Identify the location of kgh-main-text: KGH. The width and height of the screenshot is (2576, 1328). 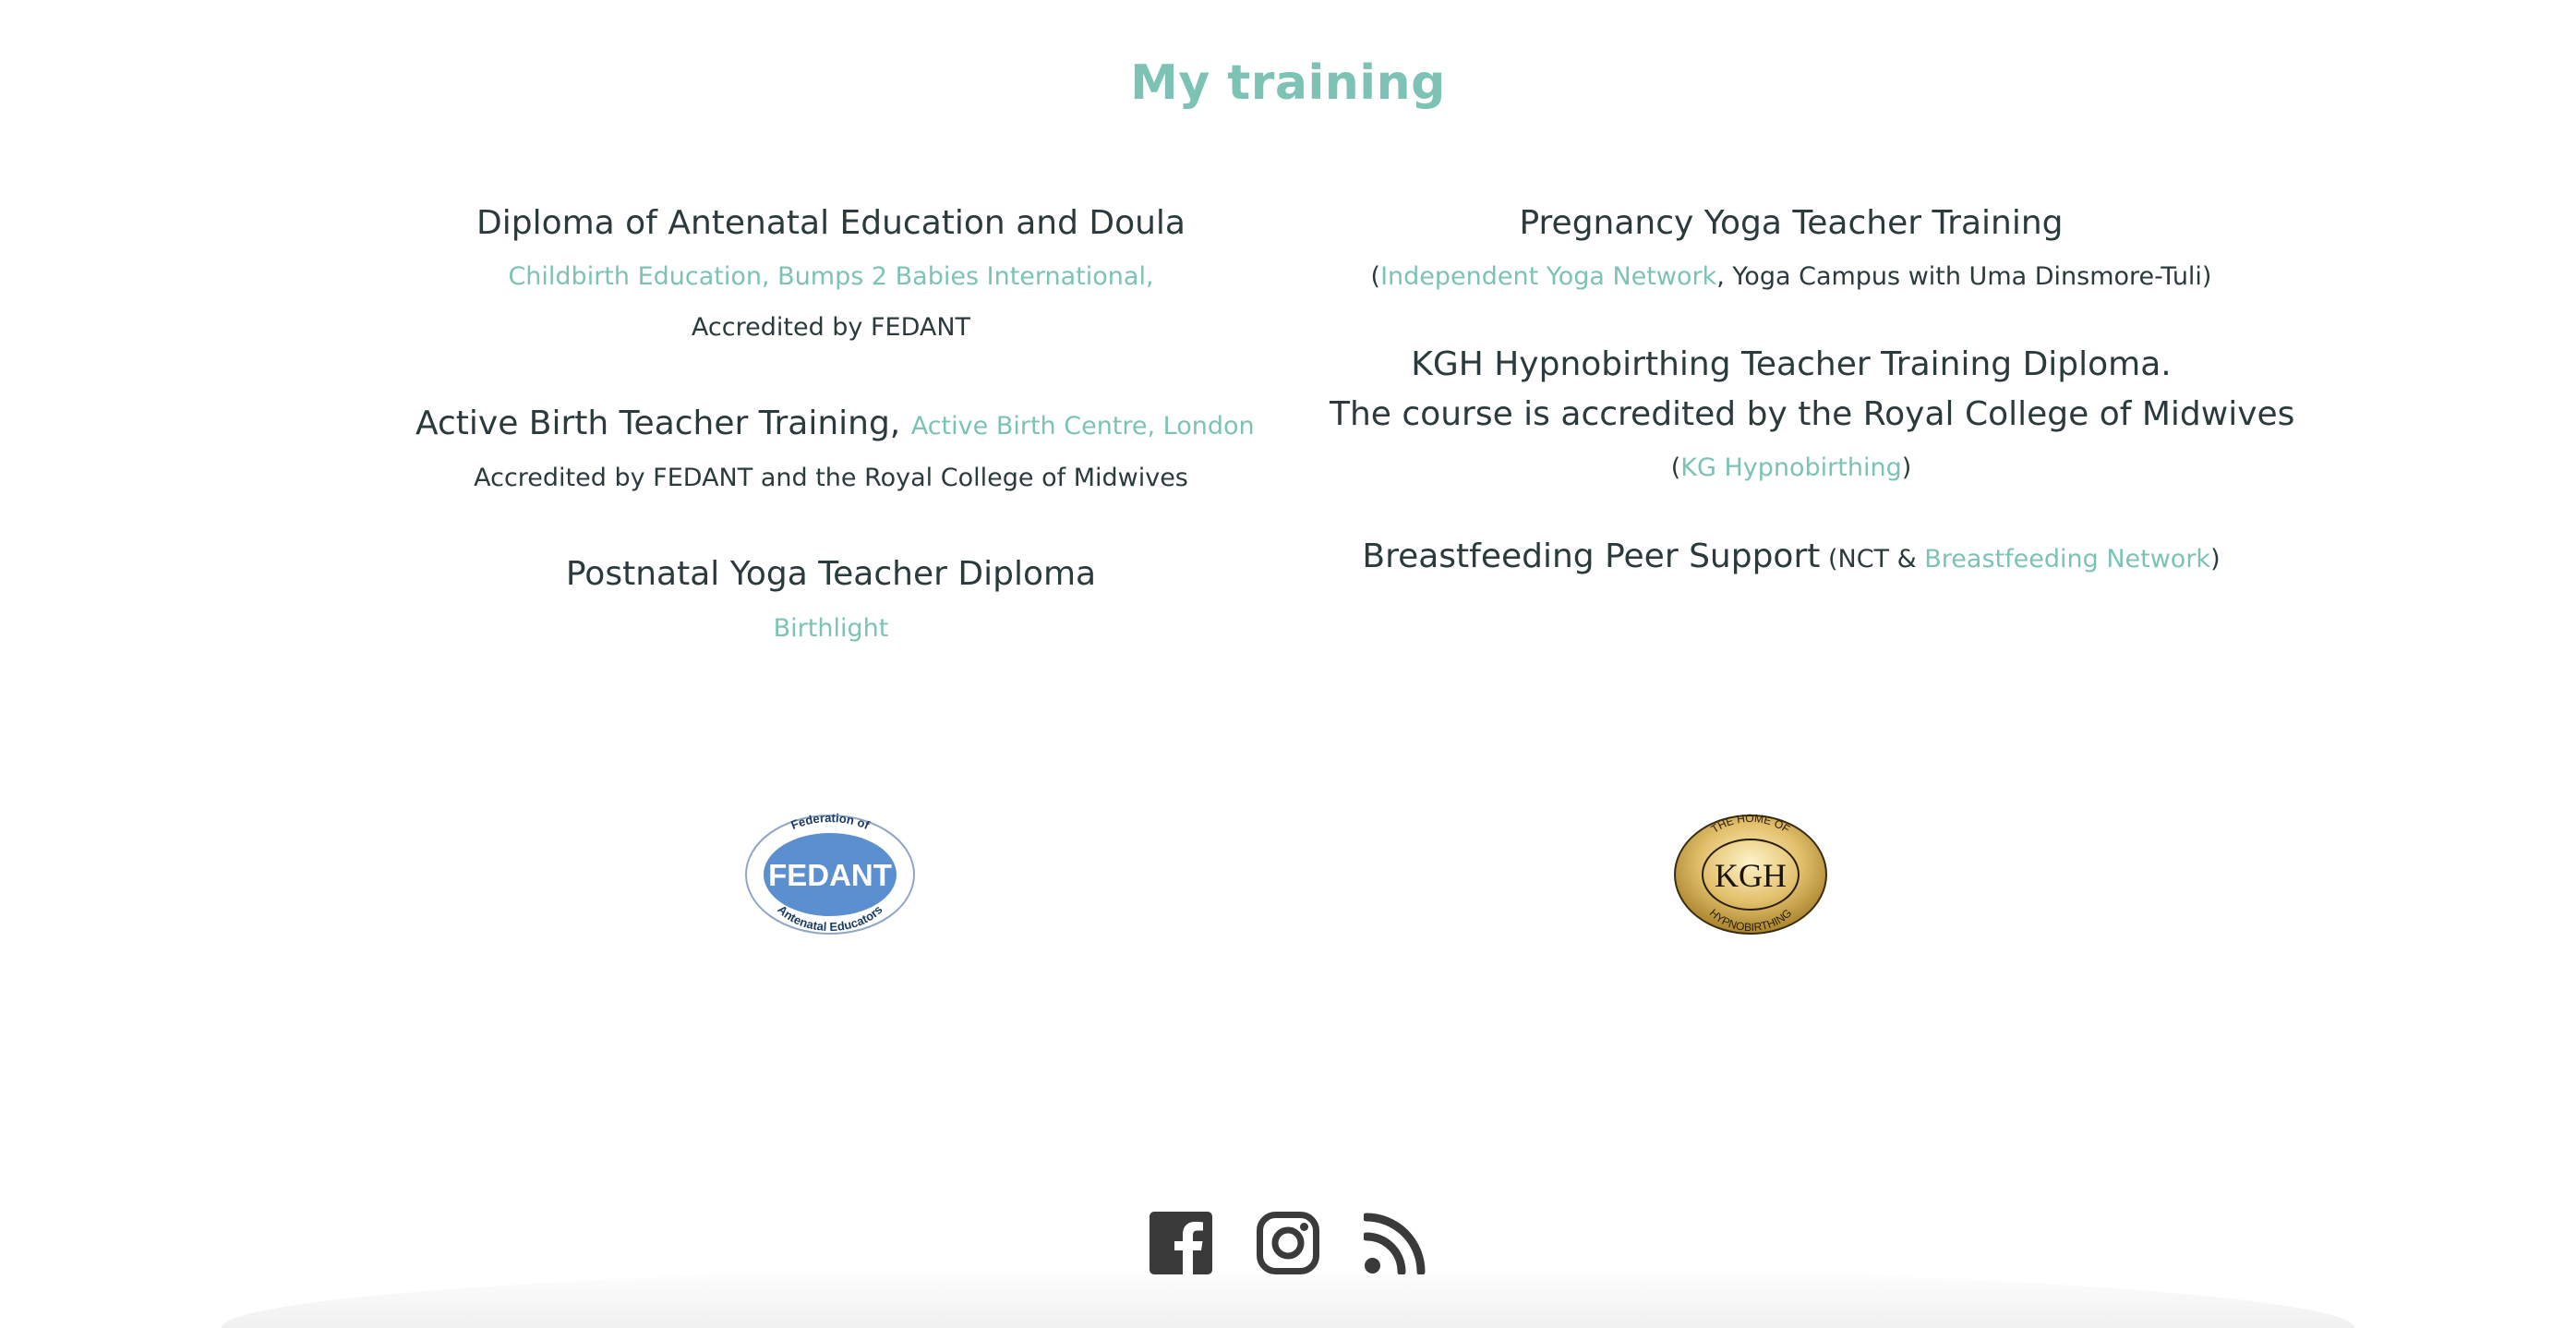
(1751, 875).